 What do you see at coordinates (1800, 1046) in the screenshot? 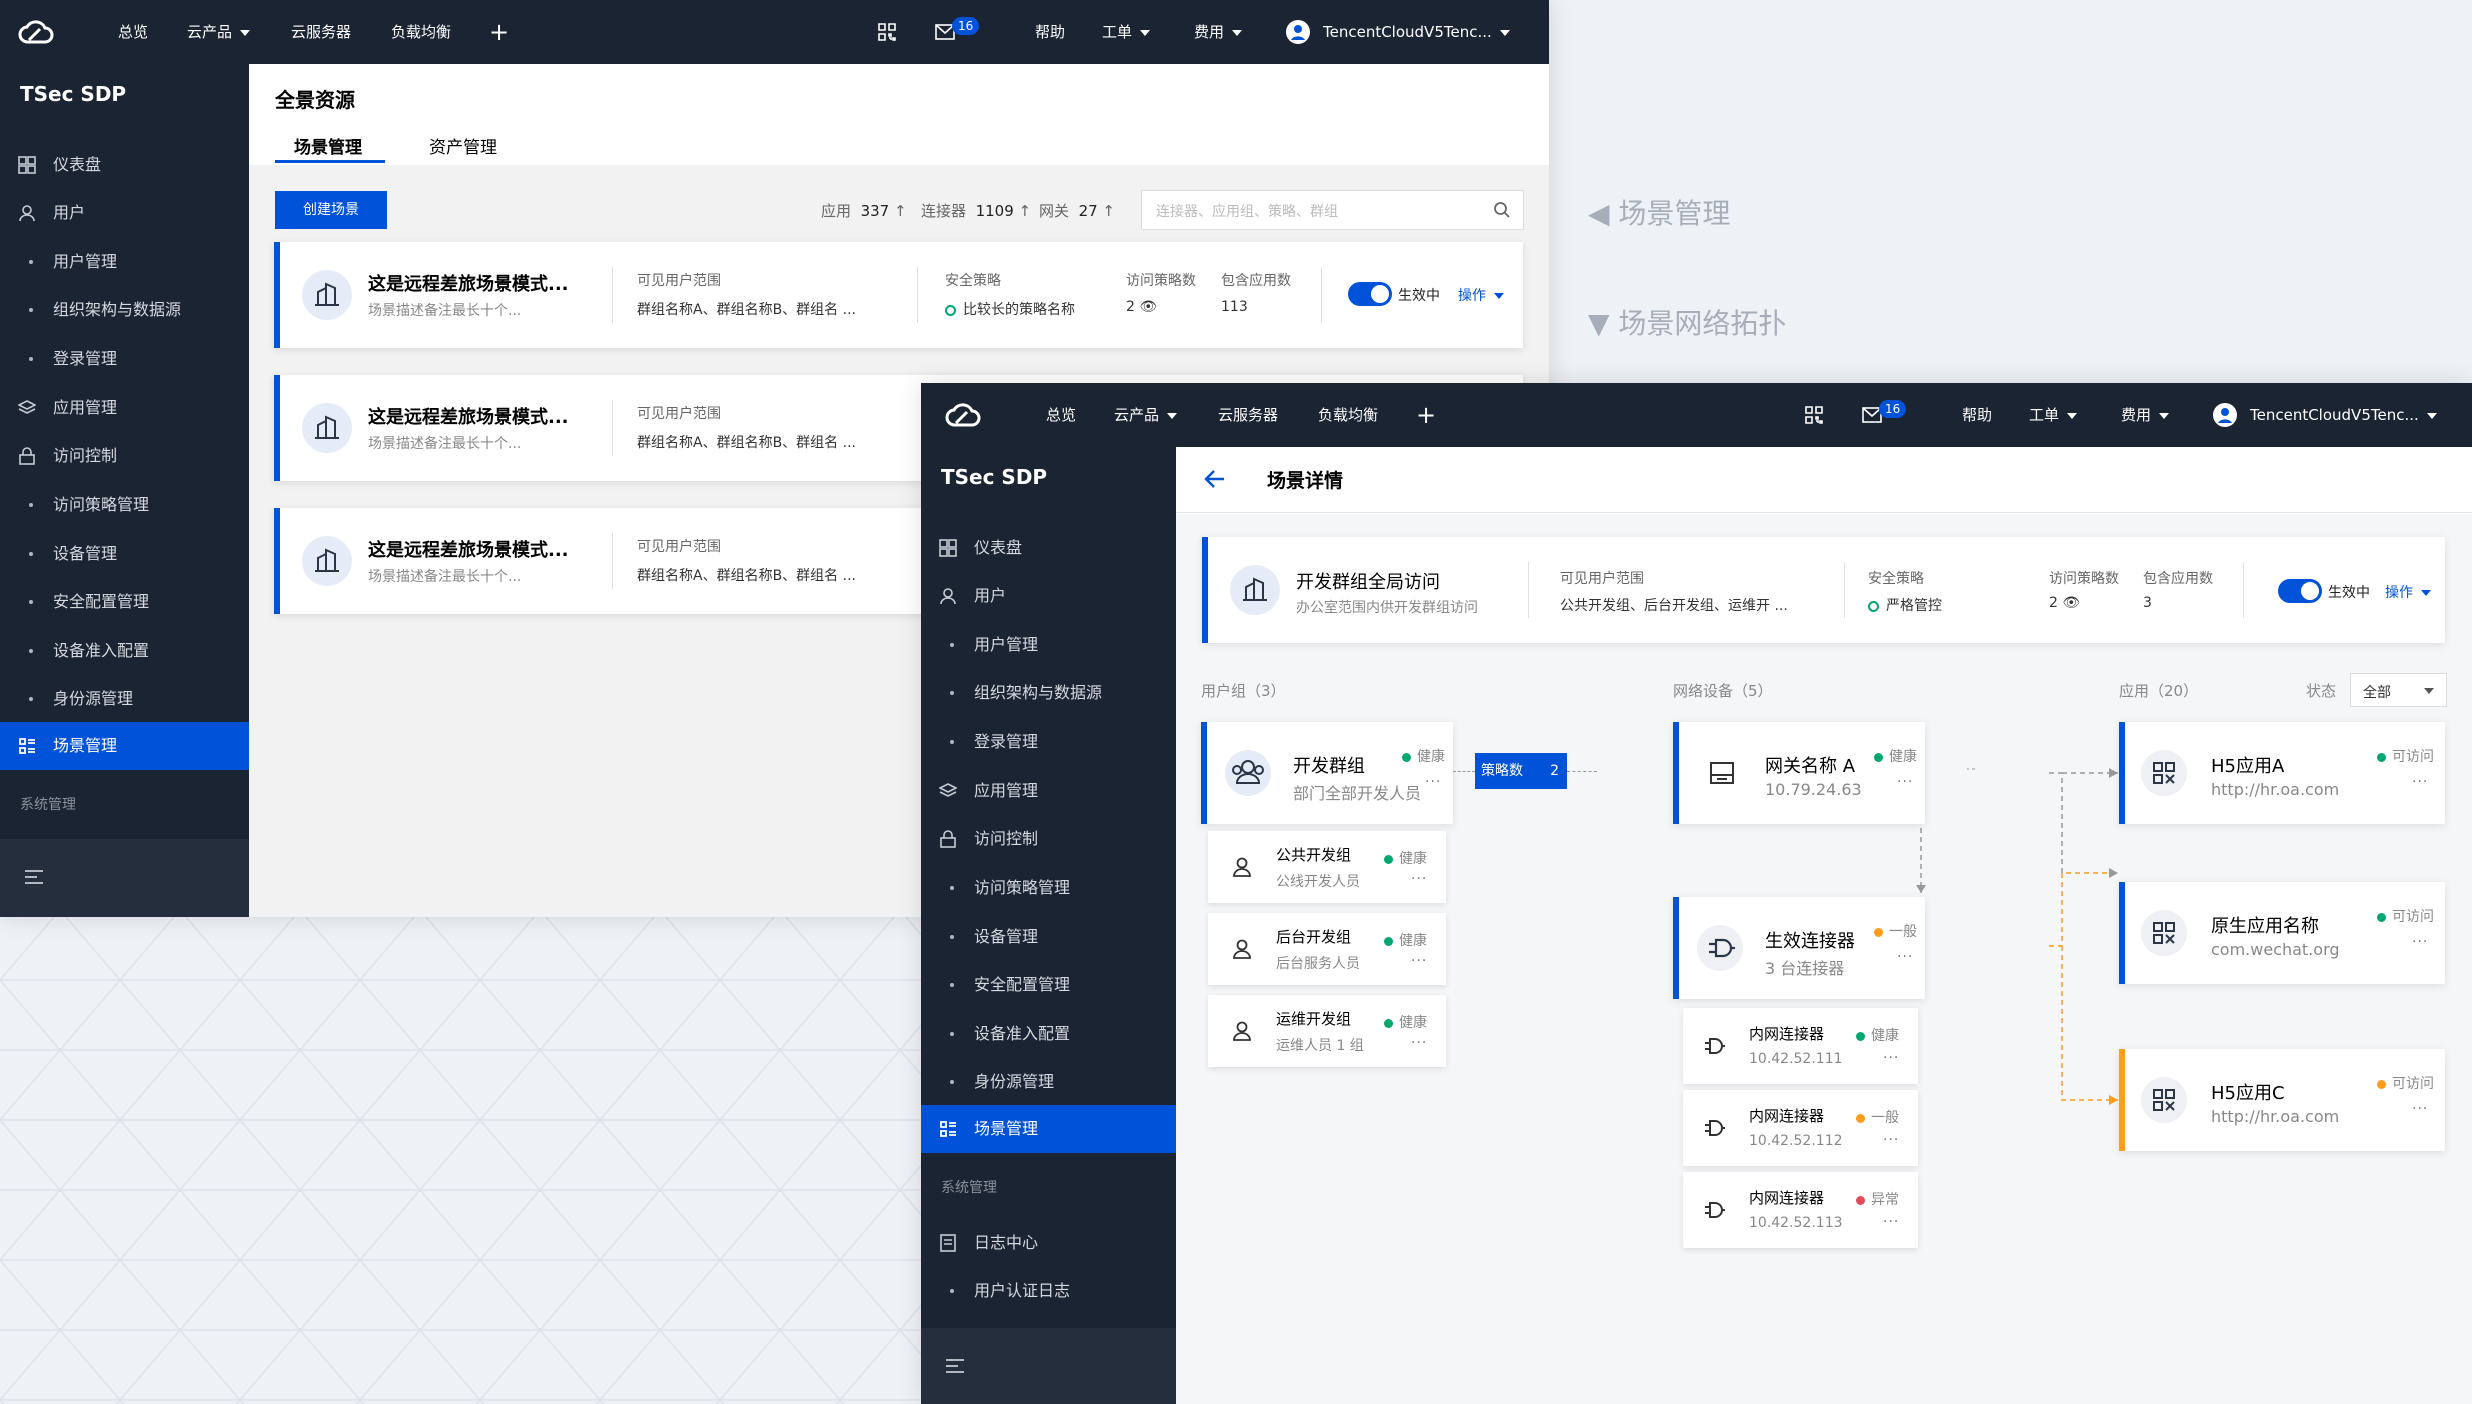
I see `connector-subnode: 内网连接器 10.42.52.111 健康 ···` at bounding box center [1800, 1046].